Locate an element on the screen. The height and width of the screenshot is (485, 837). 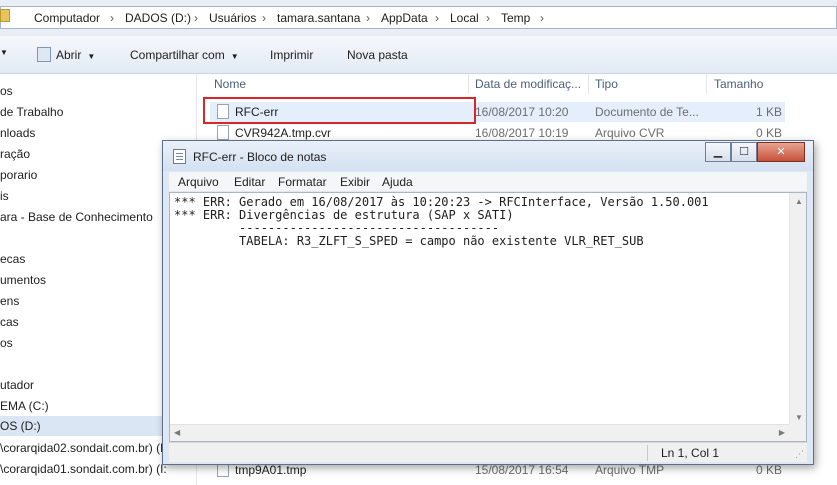
highlight-annotation is located at coordinates (339, 110).